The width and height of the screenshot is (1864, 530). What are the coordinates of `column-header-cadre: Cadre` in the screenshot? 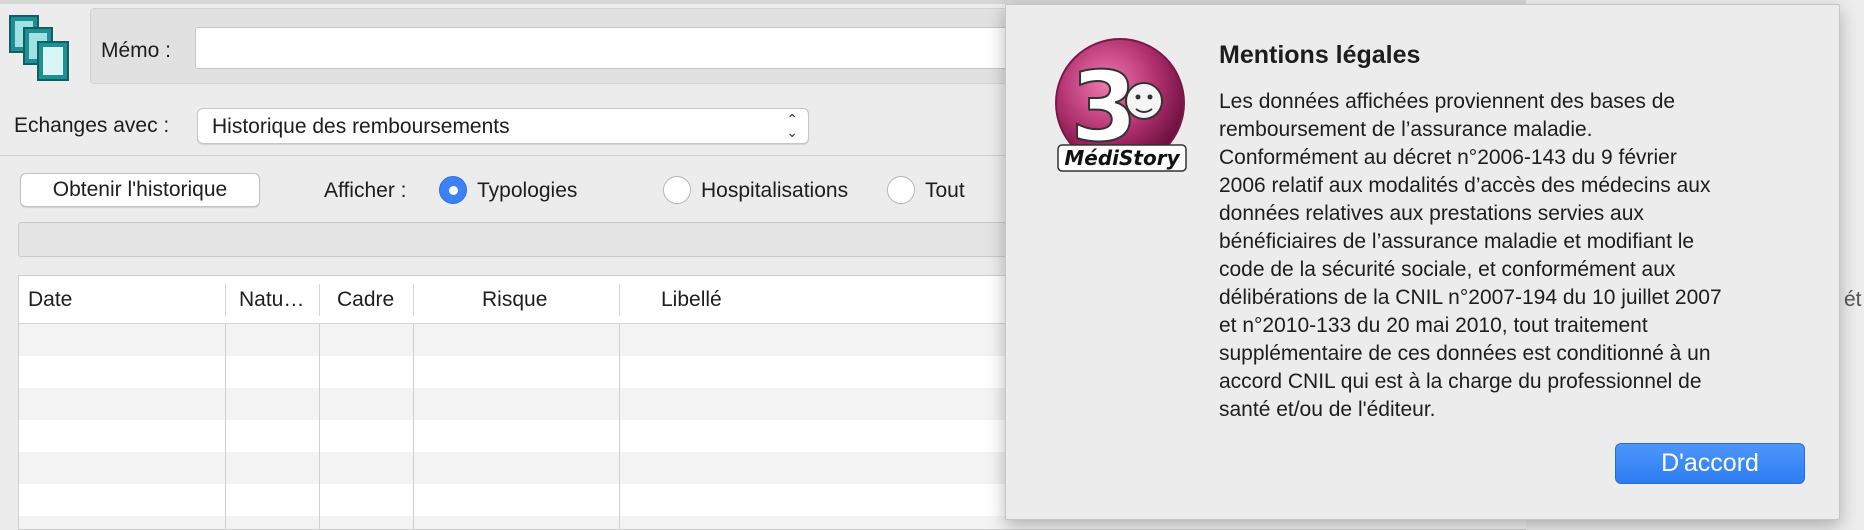 It's located at (365, 300).